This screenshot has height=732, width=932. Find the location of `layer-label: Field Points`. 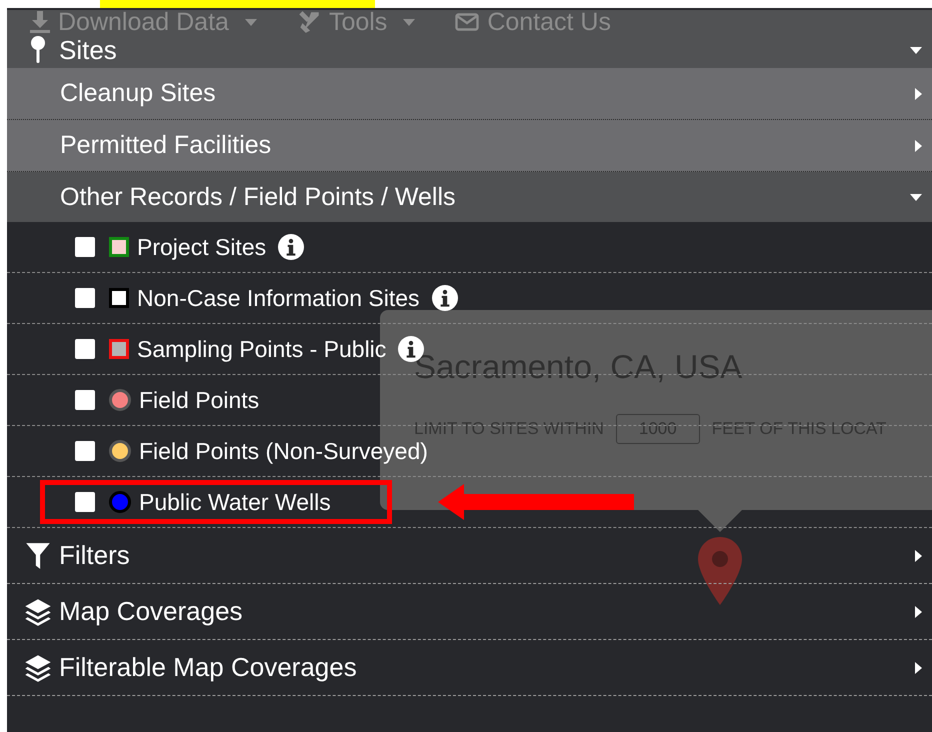

layer-label: Field Points is located at coordinates (199, 400).